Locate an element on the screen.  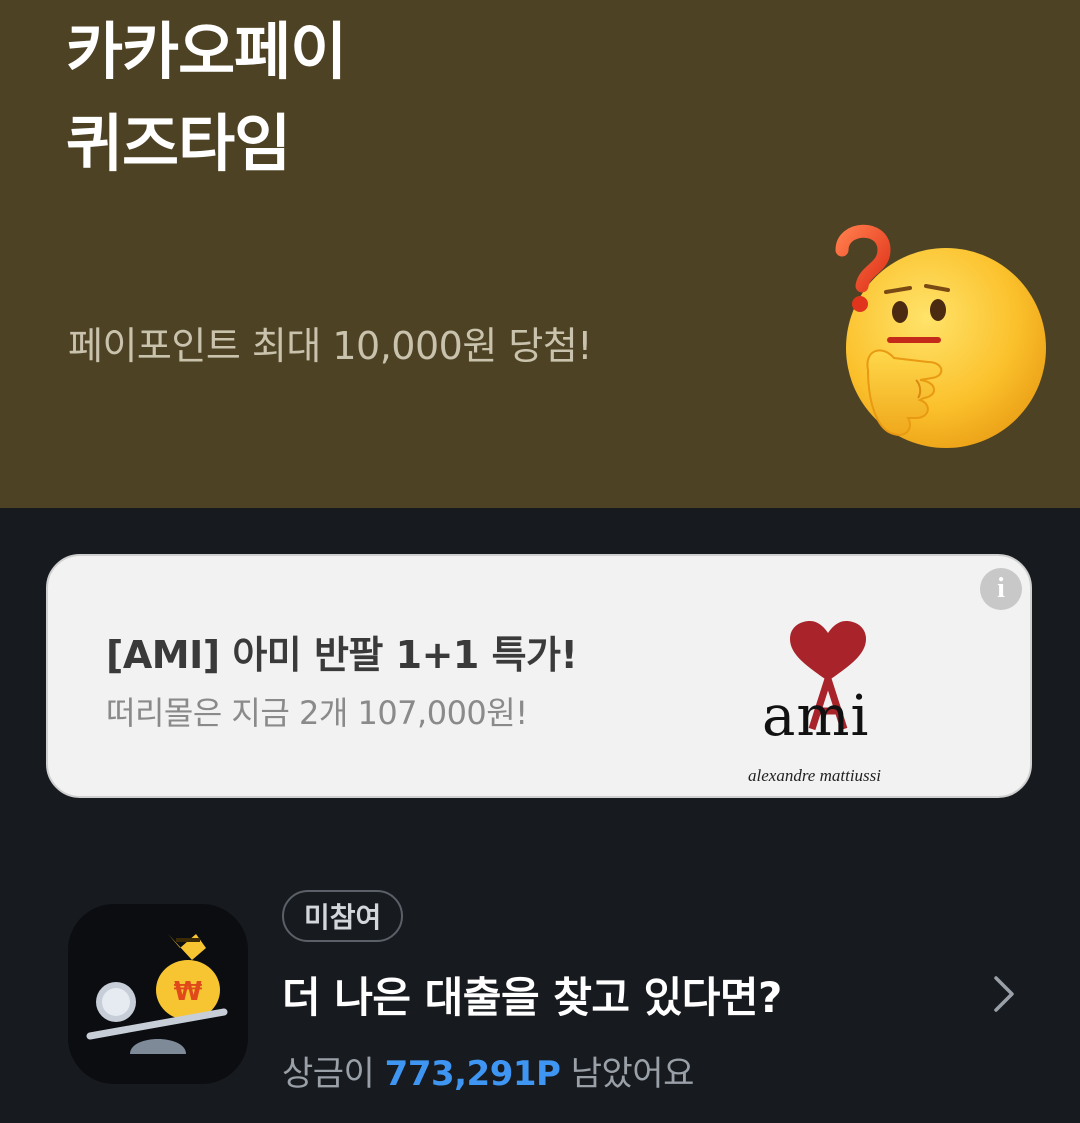
quiz-prize-text: 상금이 773,291P 남았어요 is located at coordinates (488, 1070).